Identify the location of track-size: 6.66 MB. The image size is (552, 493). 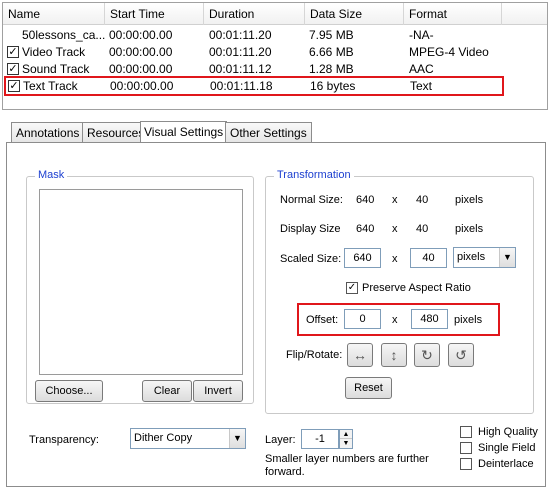
(331, 52).